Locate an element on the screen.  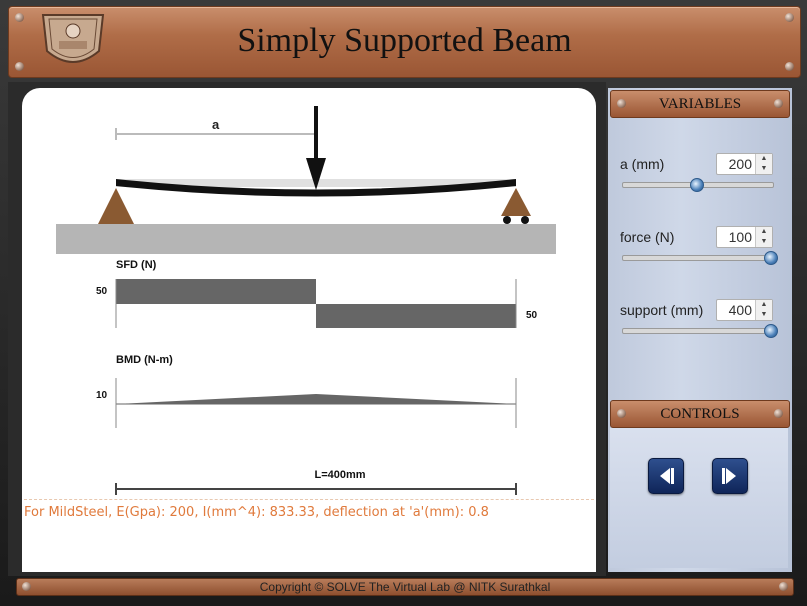
sfd-negative-block is located at coordinates (416, 316).